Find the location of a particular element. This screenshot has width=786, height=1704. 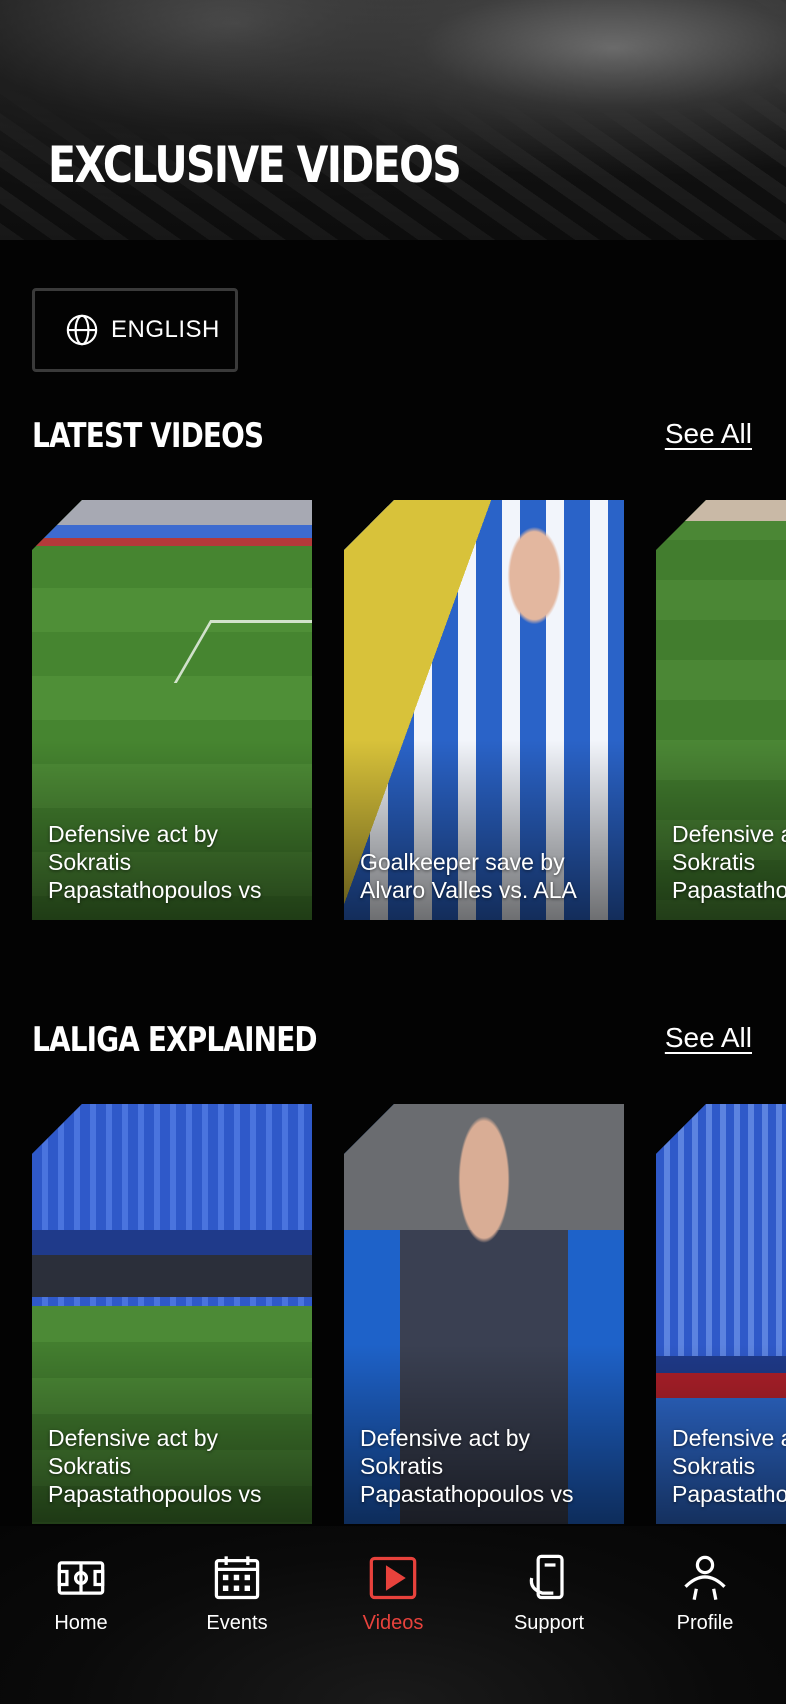

see-all-laliga-explained-link: See All is located at coordinates (708, 1038).